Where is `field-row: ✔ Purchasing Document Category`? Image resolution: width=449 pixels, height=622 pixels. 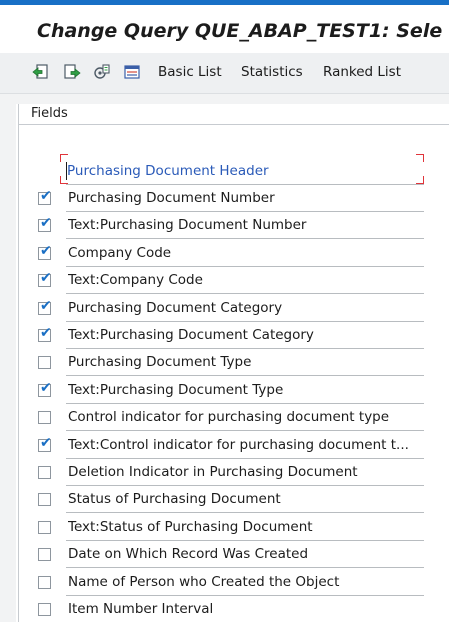
field-row: ✔ Purchasing Document Category is located at coordinates (230, 309).